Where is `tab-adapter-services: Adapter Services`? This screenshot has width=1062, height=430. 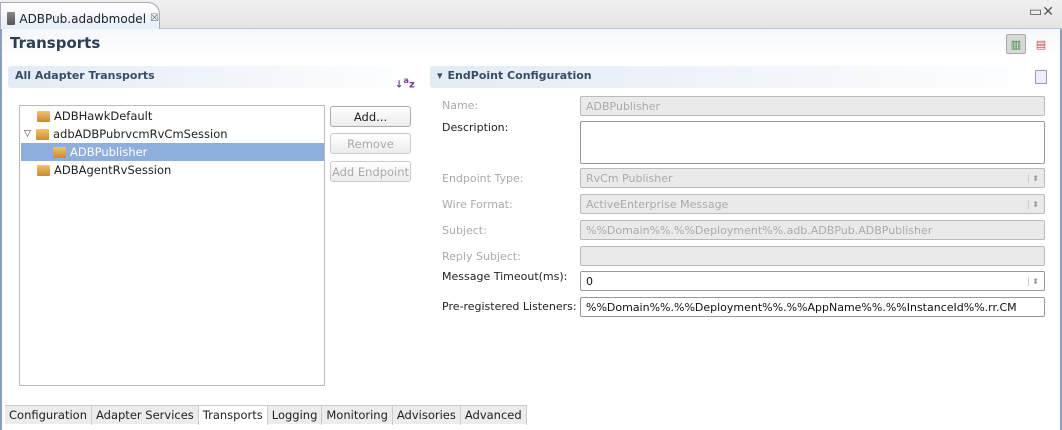
tab-adapter-services: Adapter Services is located at coordinates (145, 415).